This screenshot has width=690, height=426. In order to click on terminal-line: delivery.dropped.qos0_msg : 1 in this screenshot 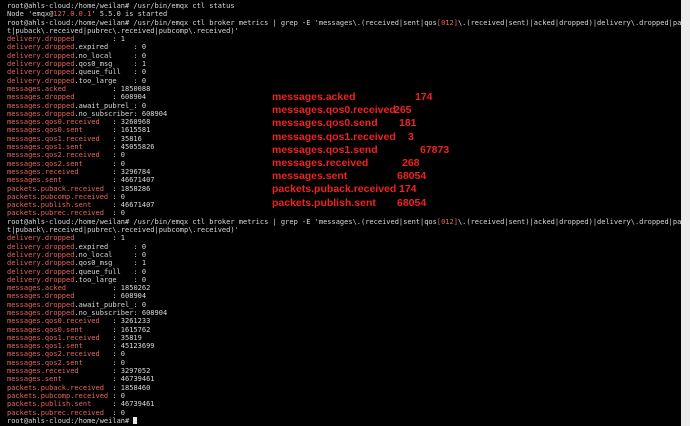, I will do `click(344, 263)`.